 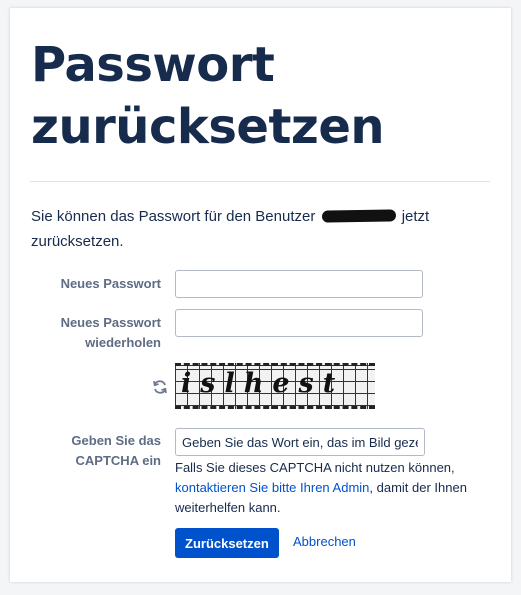 I want to click on captcha-label: Geben Sie das CAPTCHA ein, so click(x=105, y=451).